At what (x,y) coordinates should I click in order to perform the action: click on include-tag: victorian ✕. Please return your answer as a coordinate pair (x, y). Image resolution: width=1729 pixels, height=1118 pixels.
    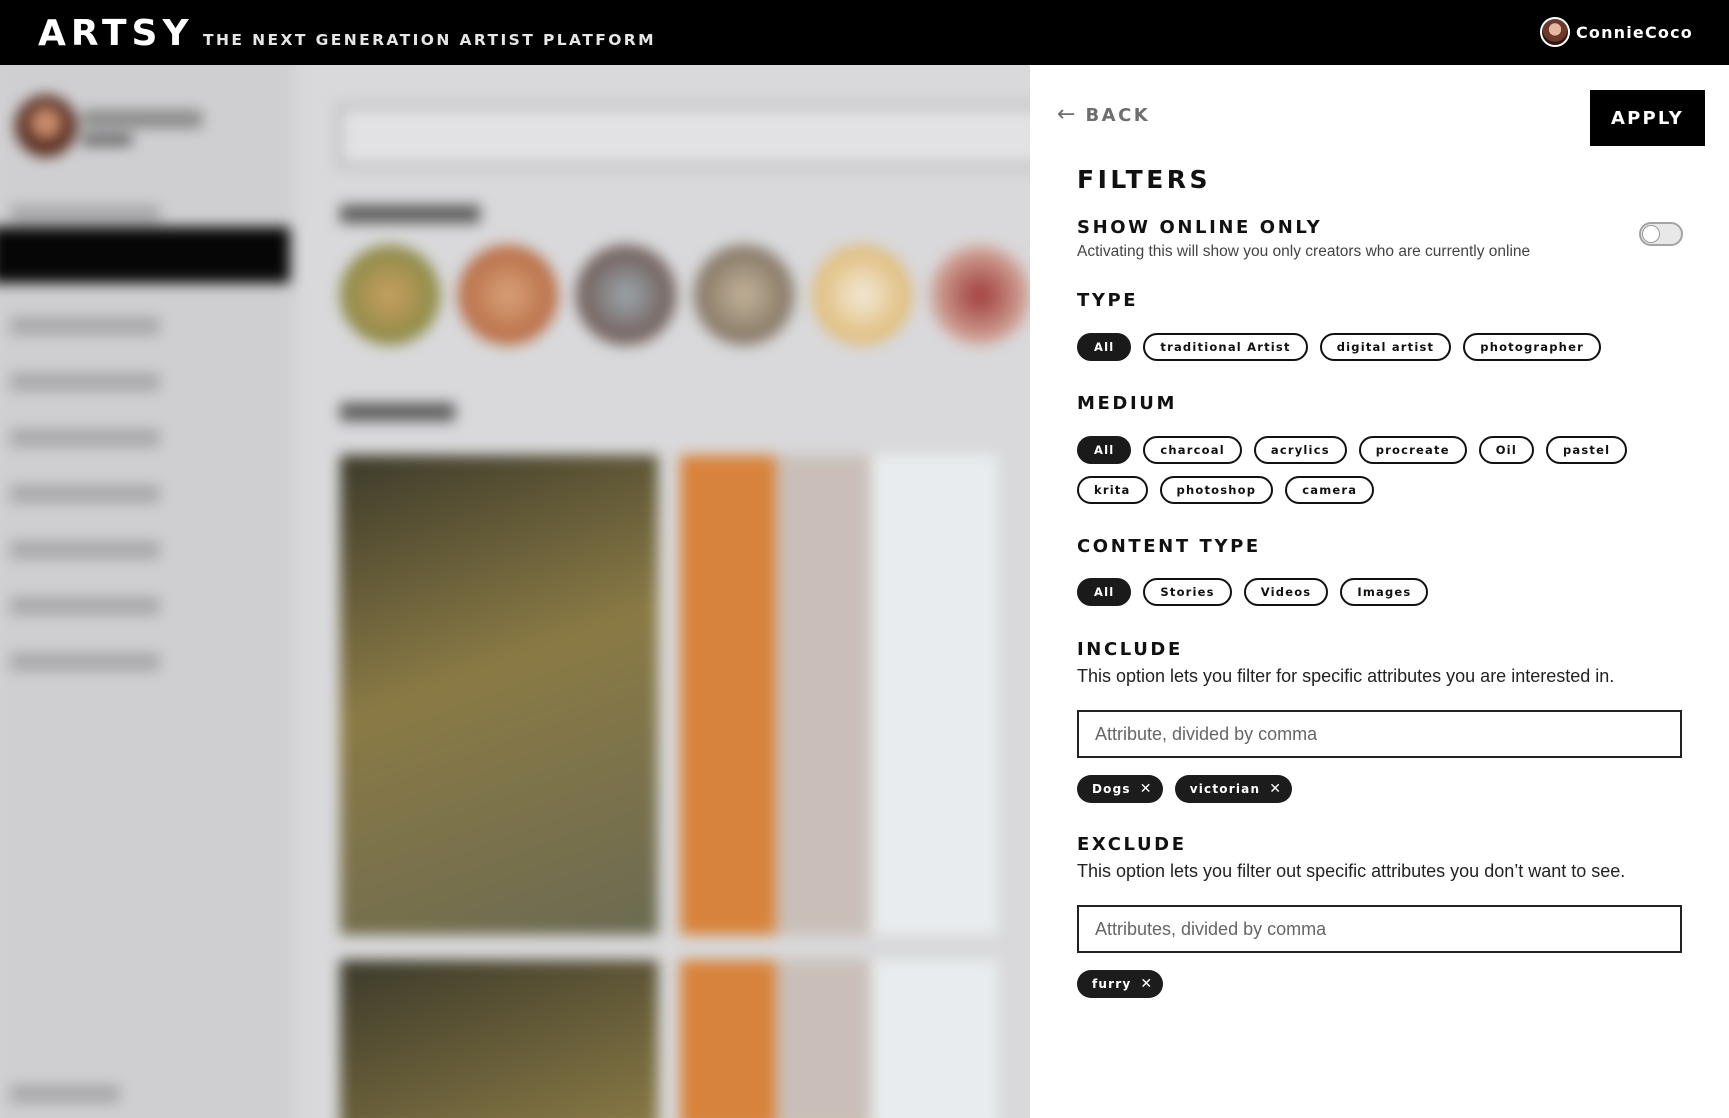
    Looking at the image, I should click on (1233, 789).